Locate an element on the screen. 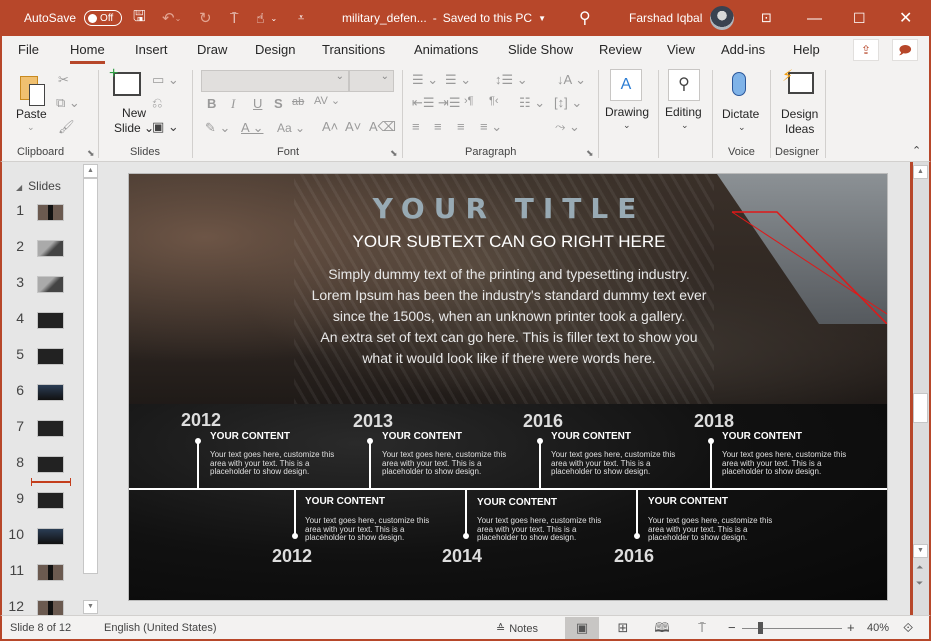  tab-home: Home is located at coordinates (87, 53).